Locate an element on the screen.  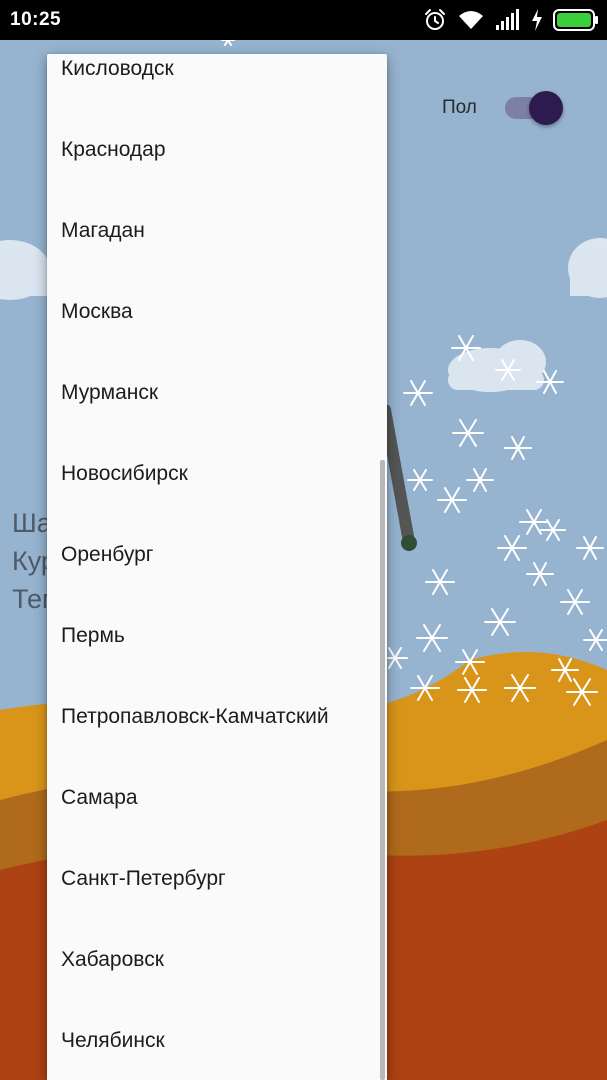
wifi-icon is located at coordinates (471, 20).